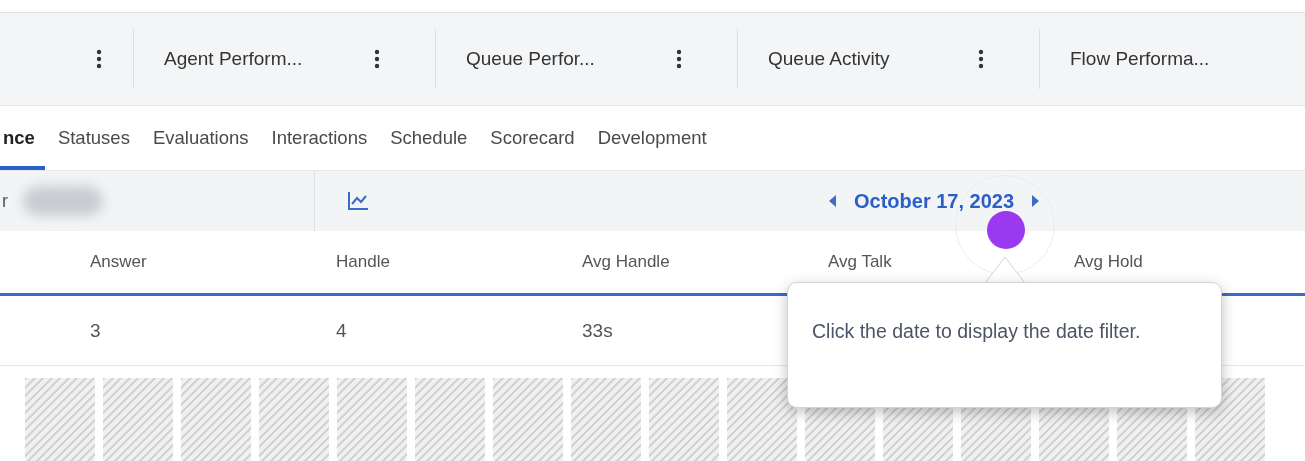 This screenshot has height=461, width=1305. I want to click on date-link: October 17, 2023, so click(934, 201).